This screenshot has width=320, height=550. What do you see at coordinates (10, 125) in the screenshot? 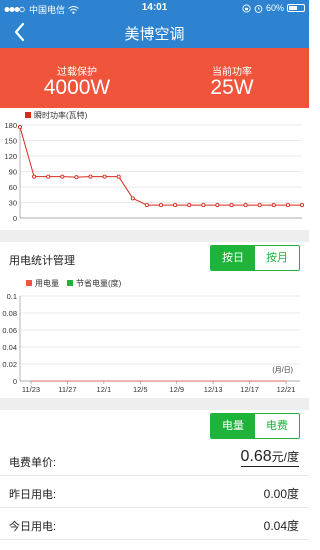
I see `y-tick-label: 180` at bounding box center [10, 125].